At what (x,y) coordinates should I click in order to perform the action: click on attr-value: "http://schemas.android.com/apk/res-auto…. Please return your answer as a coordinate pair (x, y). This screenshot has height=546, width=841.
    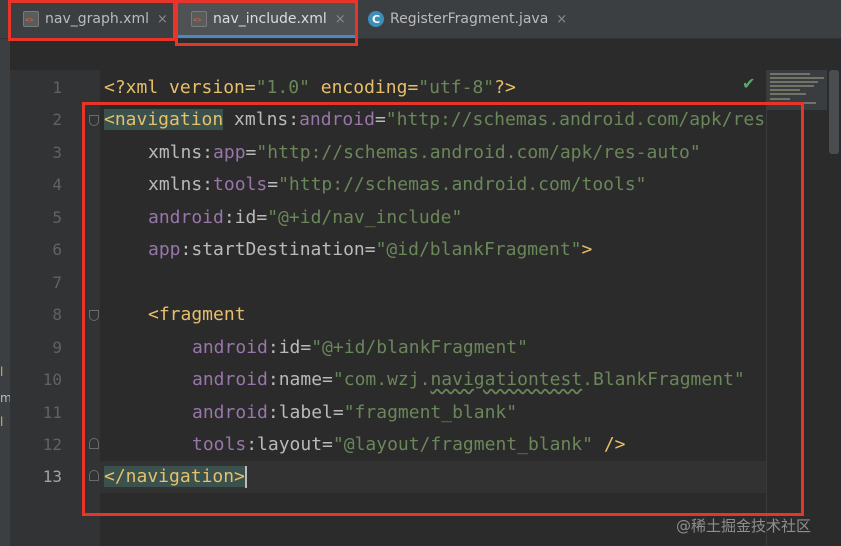
    Looking at the image, I should click on (478, 152).